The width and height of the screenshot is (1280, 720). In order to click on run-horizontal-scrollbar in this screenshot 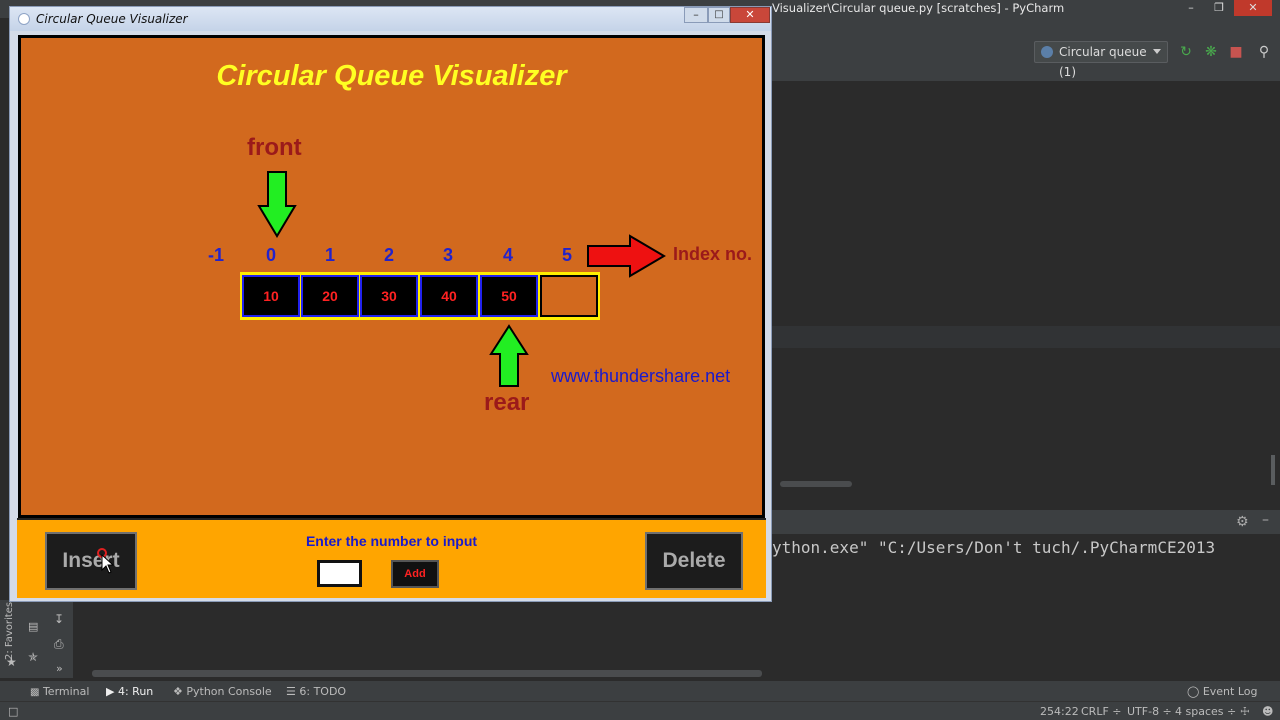, I will do `click(427, 673)`.